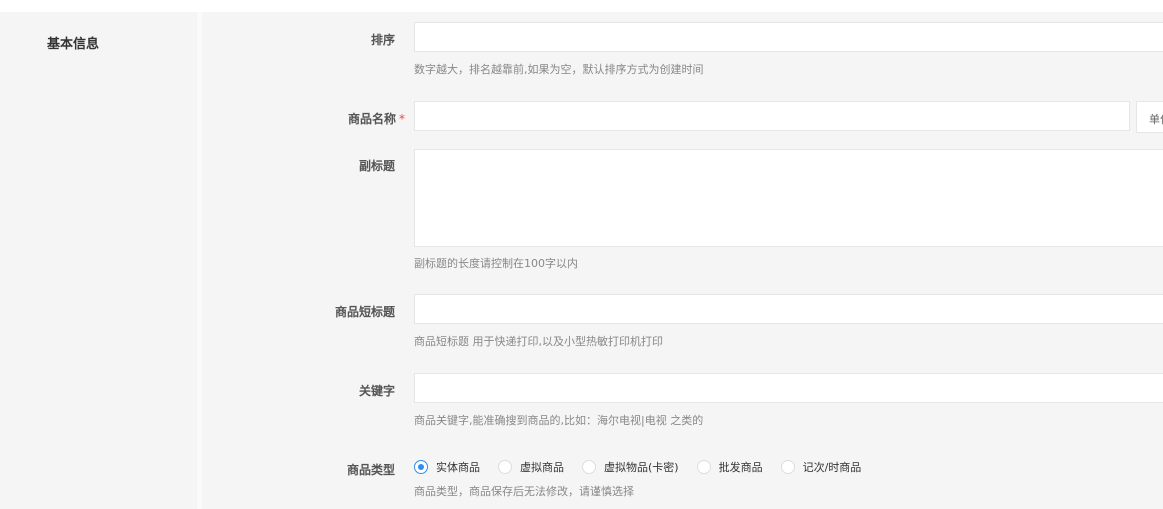  I want to click on radio-virtual: 虚拟商品, so click(531, 467).